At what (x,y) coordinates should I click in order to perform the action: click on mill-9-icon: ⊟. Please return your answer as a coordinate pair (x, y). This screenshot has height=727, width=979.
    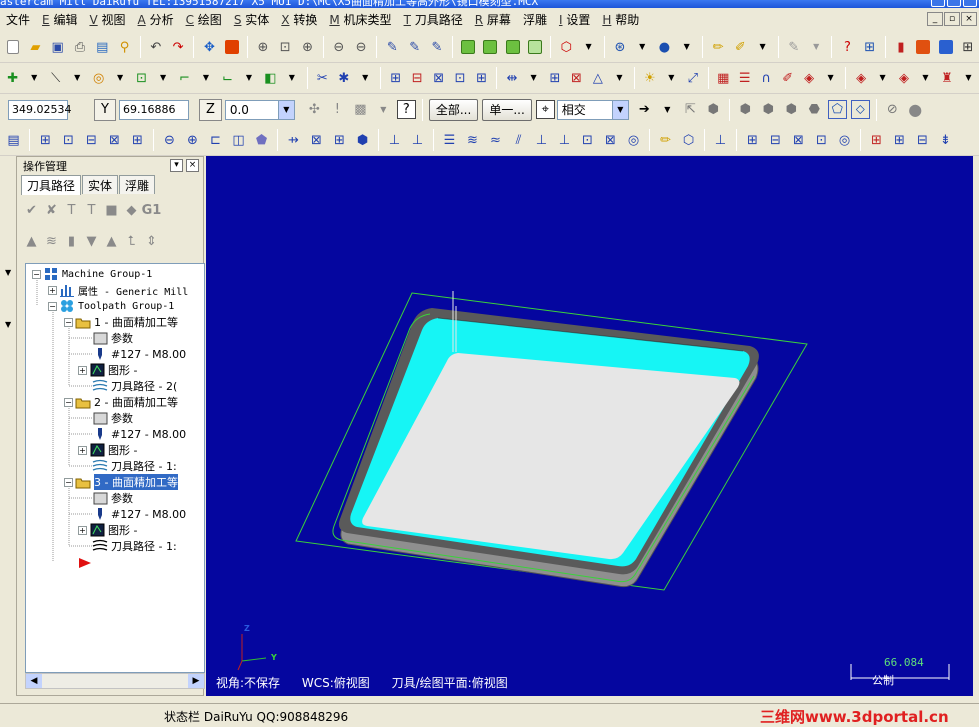
    Looking at the image, I should click on (922, 140).